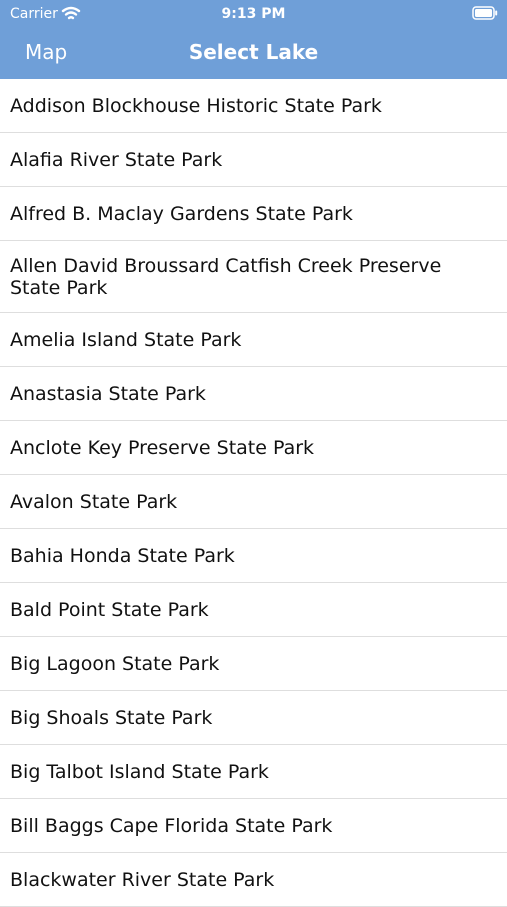 The width and height of the screenshot is (507, 907). What do you see at coordinates (108, 393) in the screenshot?
I see `lake-row-label: Anastasia State Park` at bounding box center [108, 393].